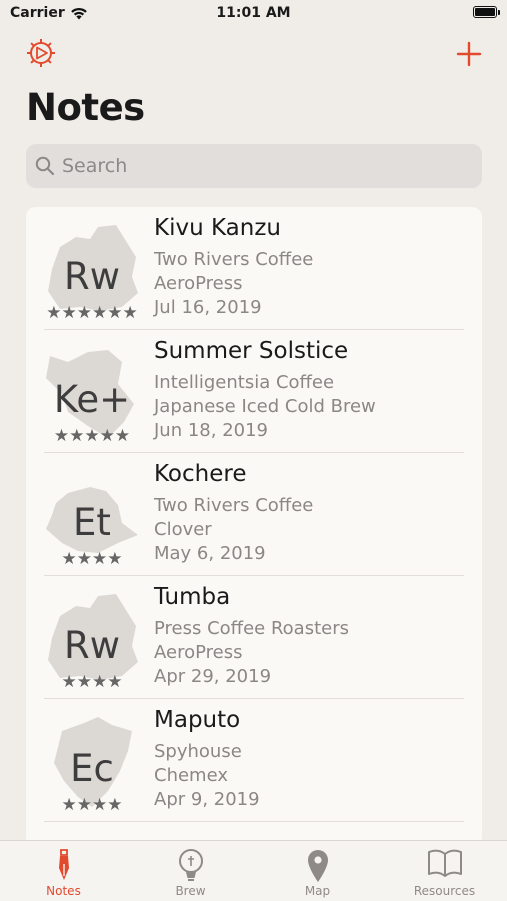 This screenshot has width=507, height=901. What do you see at coordinates (190, 891) in the screenshot?
I see `tab-label: Brew` at bounding box center [190, 891].